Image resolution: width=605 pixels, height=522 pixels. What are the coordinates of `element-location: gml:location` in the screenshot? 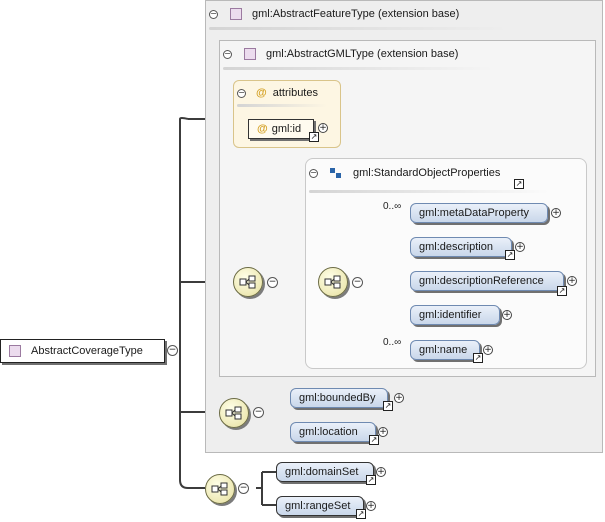 It's located at (333, 432).